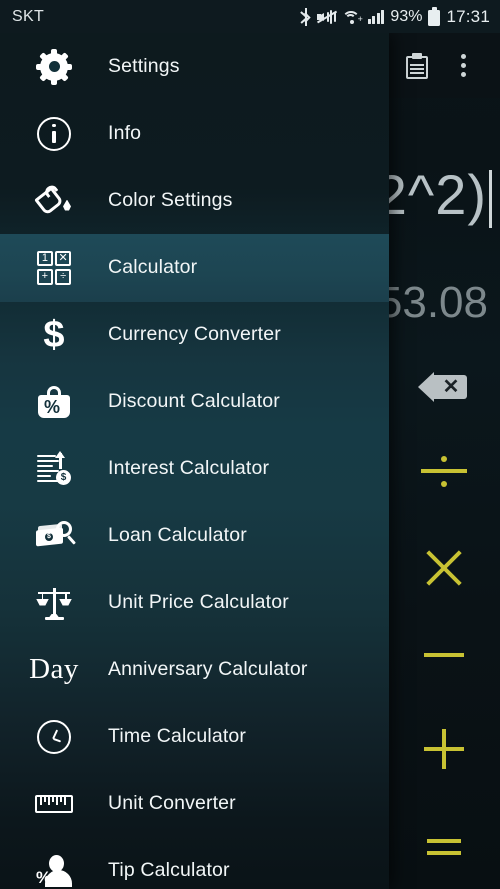  What do you see at coordinates (54, 669) in the screenshot?
I see `day-text-icon: Day` at bounding box center [54, 669].